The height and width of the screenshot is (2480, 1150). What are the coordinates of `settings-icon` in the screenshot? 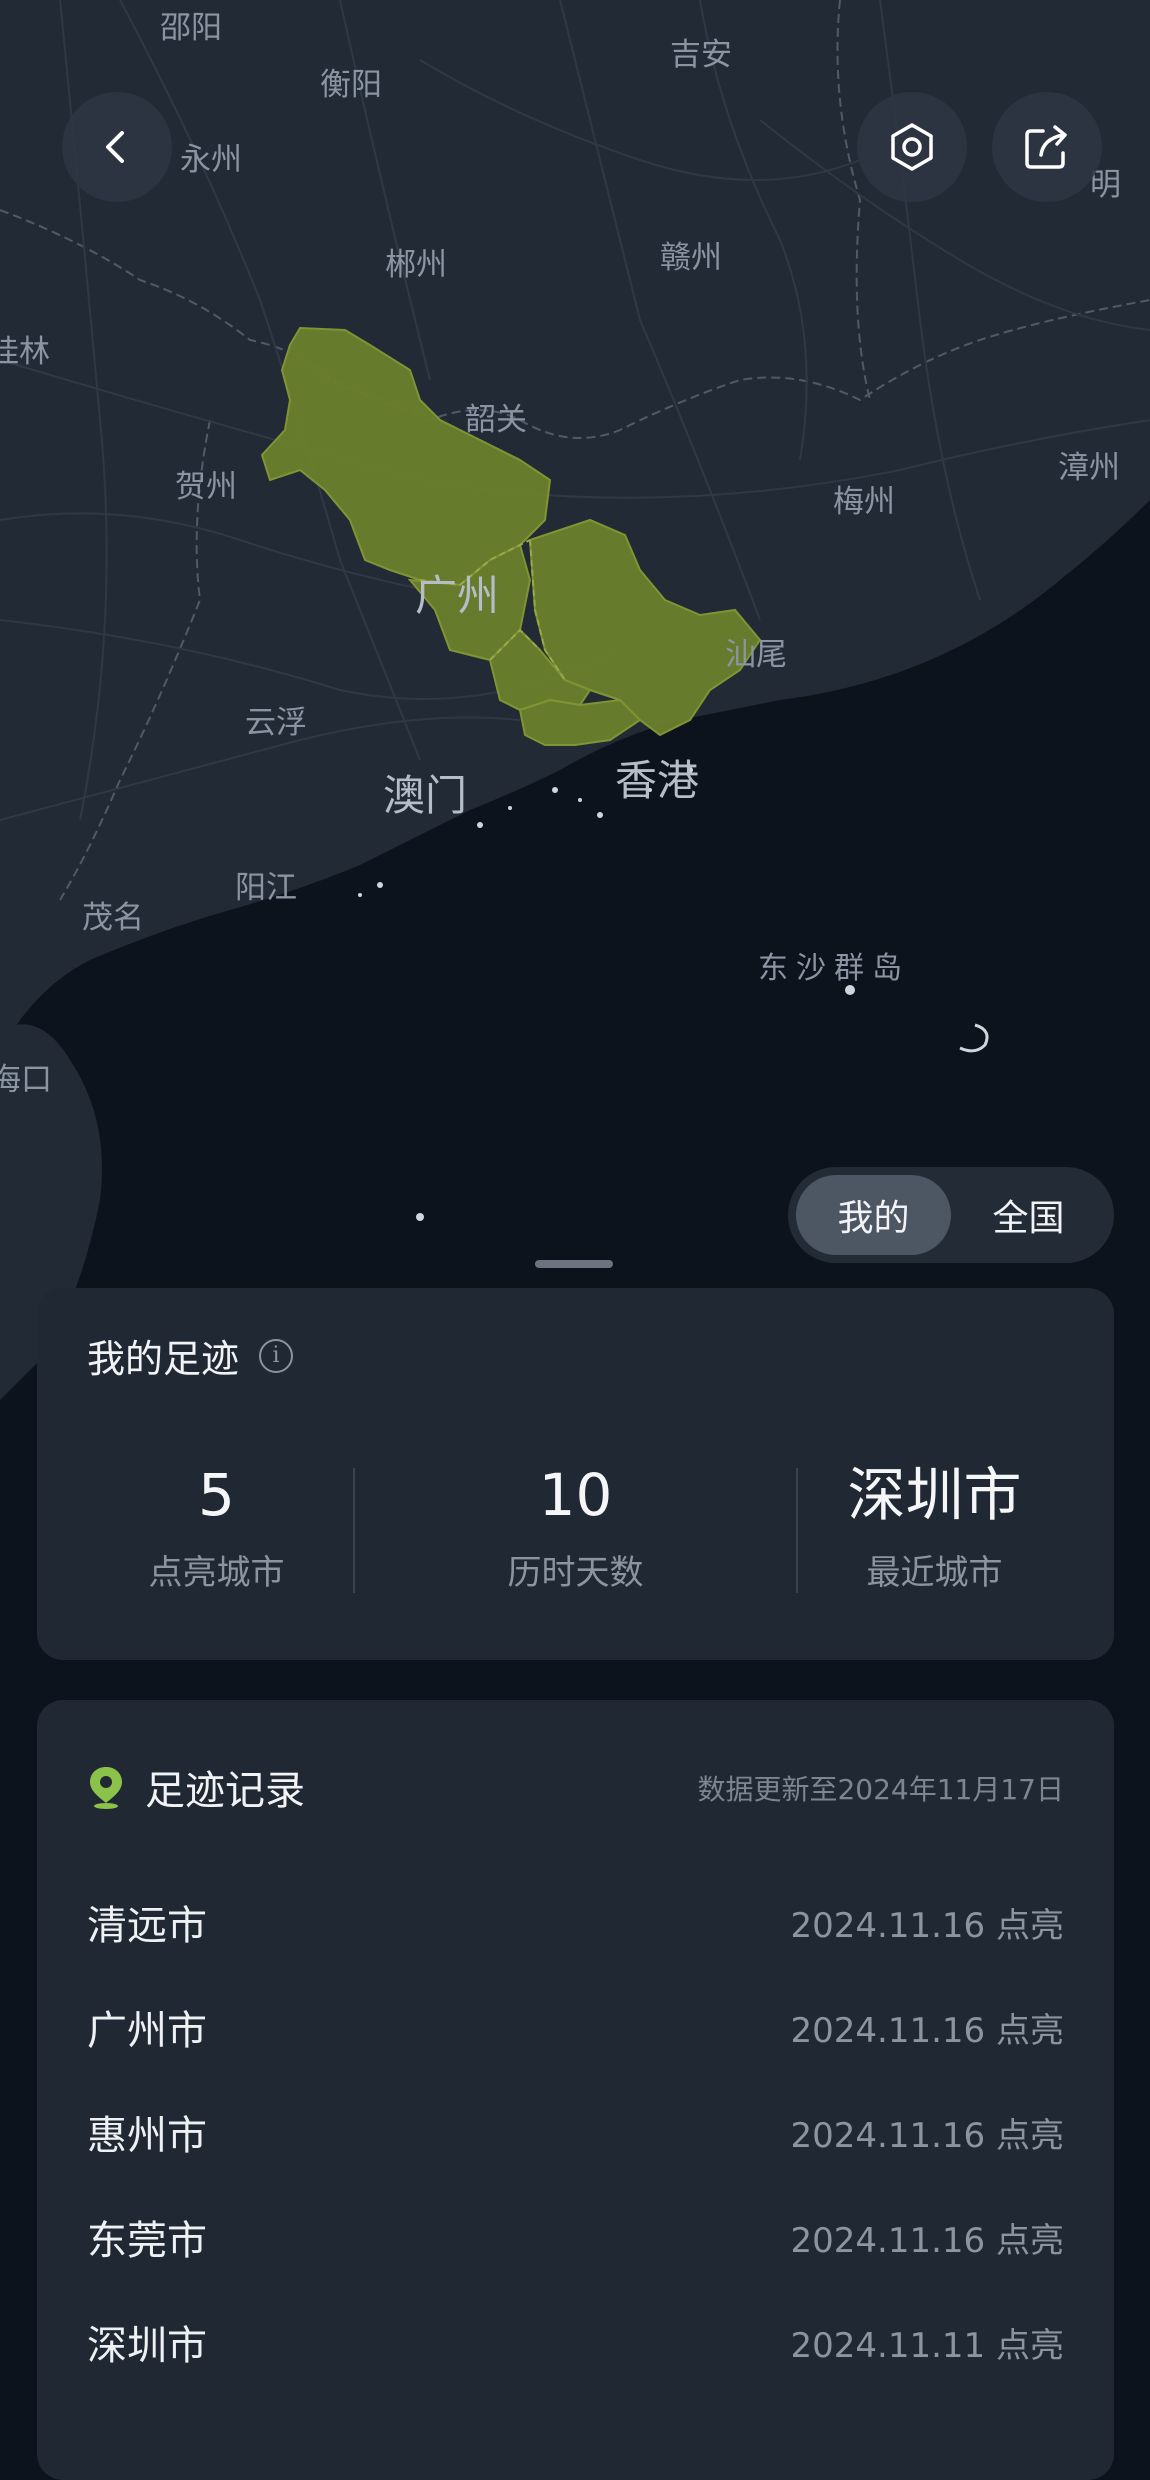 It's located at (912, 147).